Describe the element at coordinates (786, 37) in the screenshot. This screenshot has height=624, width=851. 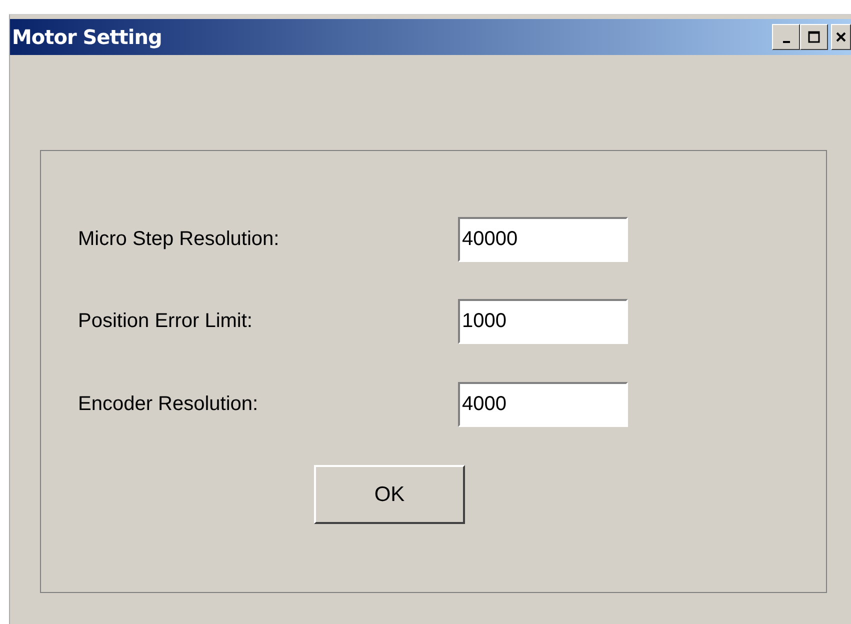
I see `minimize-button` at that location.